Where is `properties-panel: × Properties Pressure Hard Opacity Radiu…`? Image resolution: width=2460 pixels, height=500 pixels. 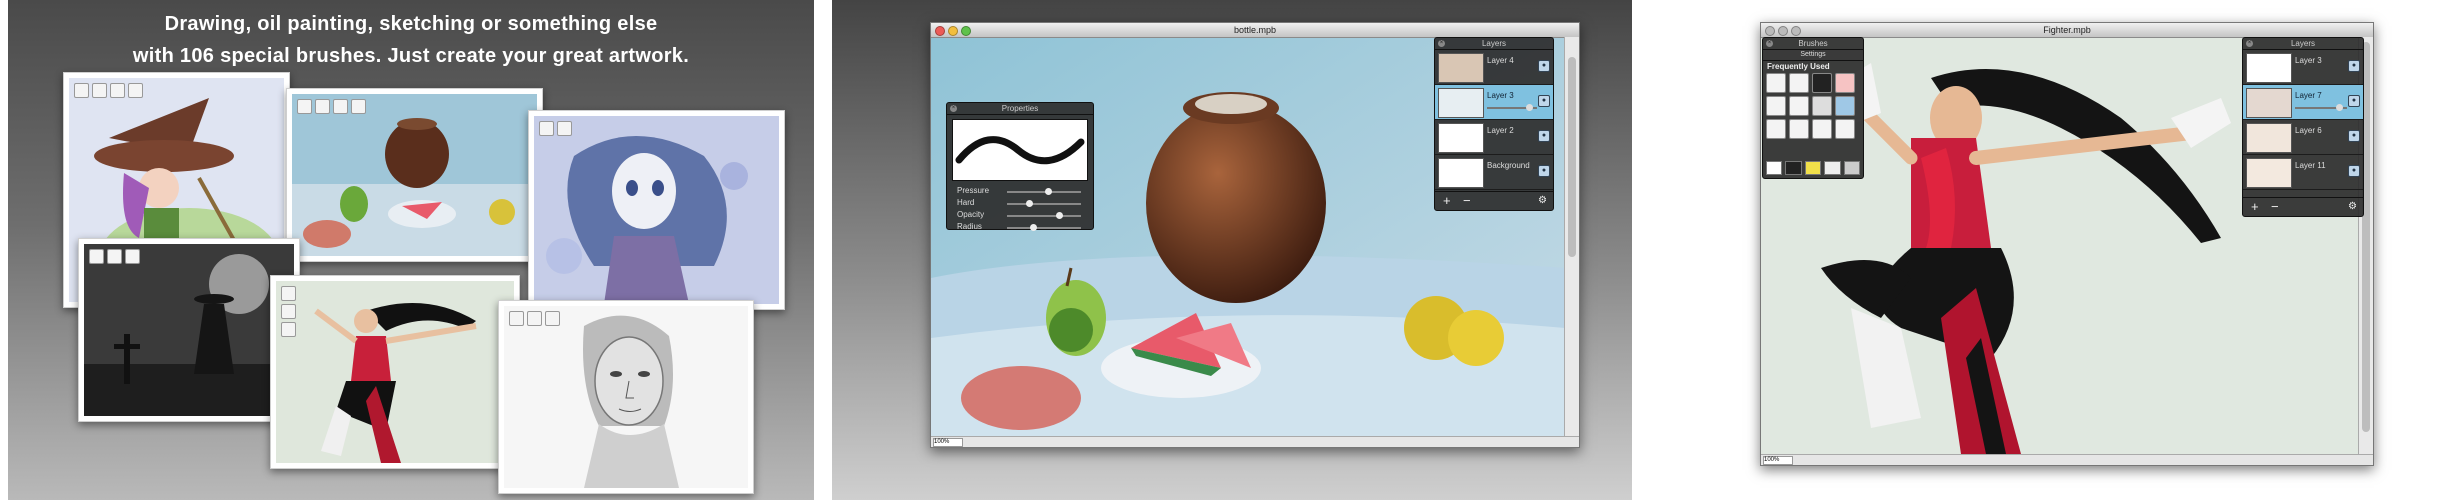
properties-panel: × Properties Pressure Hard Opacity Radiu… is located at coordinates (1020, 167).